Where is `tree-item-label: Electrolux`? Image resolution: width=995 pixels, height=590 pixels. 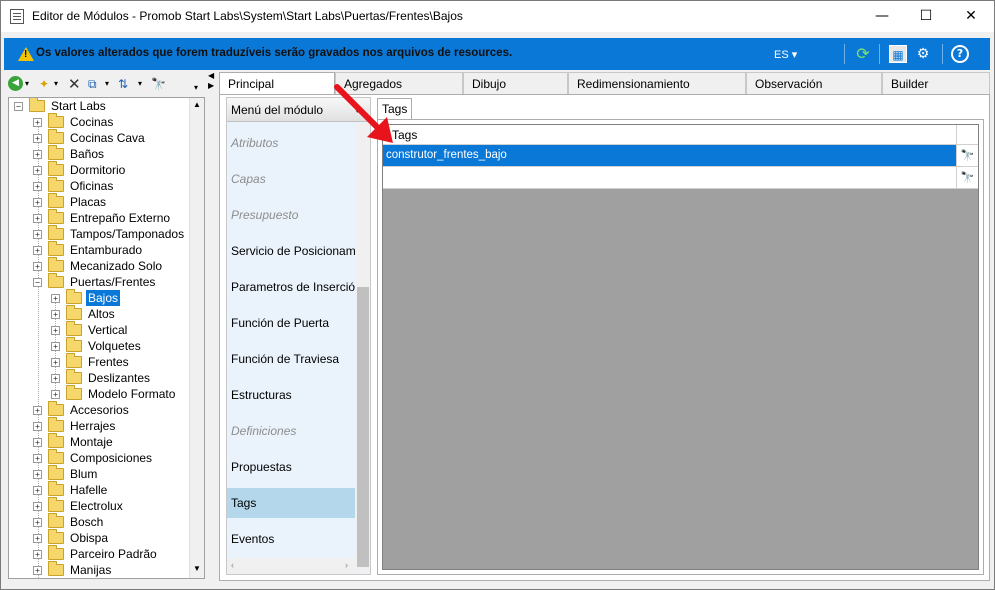
tree-item-label: Electrolux is located at coordinates (96, 506).